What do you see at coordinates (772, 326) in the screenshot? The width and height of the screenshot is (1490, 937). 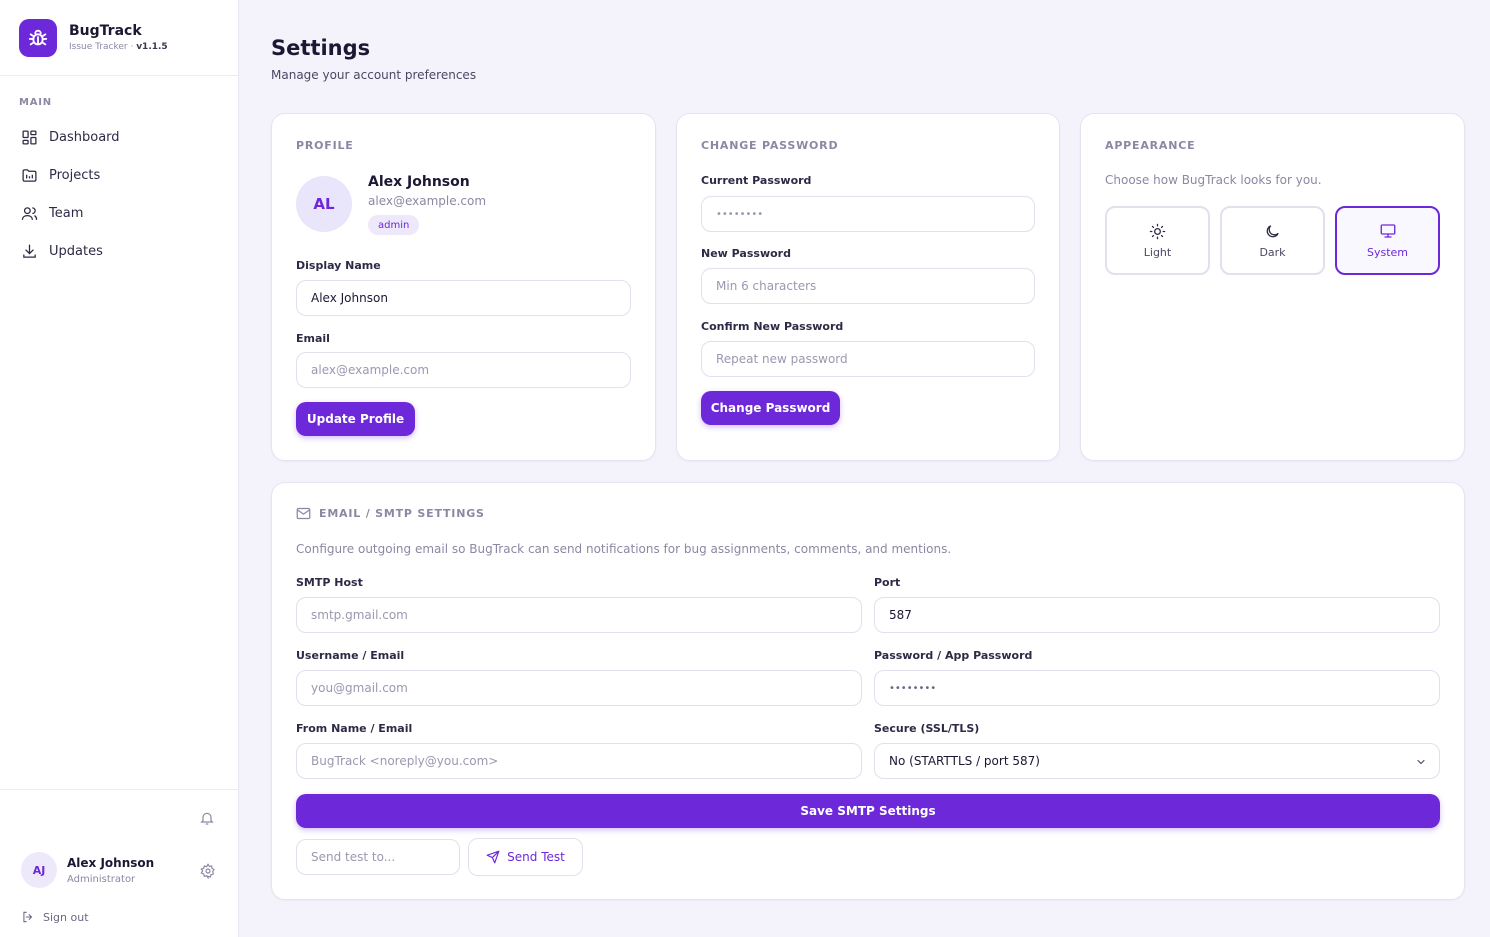 I see `confirm-password-label: Confirm New Password` at bounding box center [772, 326].